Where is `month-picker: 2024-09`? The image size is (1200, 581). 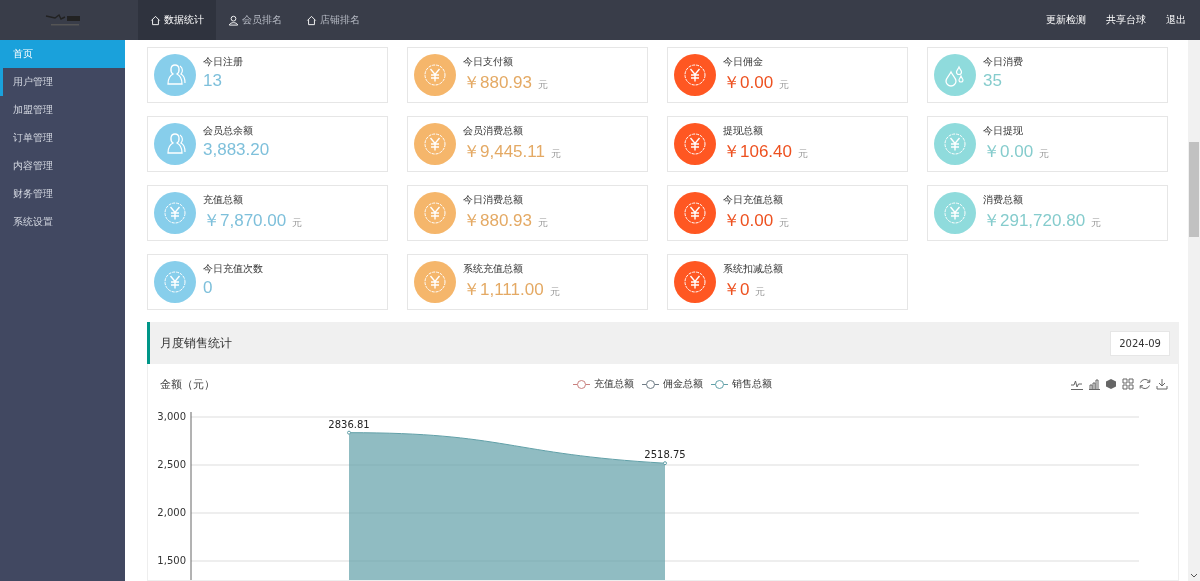
month-picker: 2024-09 is located at coordinates (1140, 343).